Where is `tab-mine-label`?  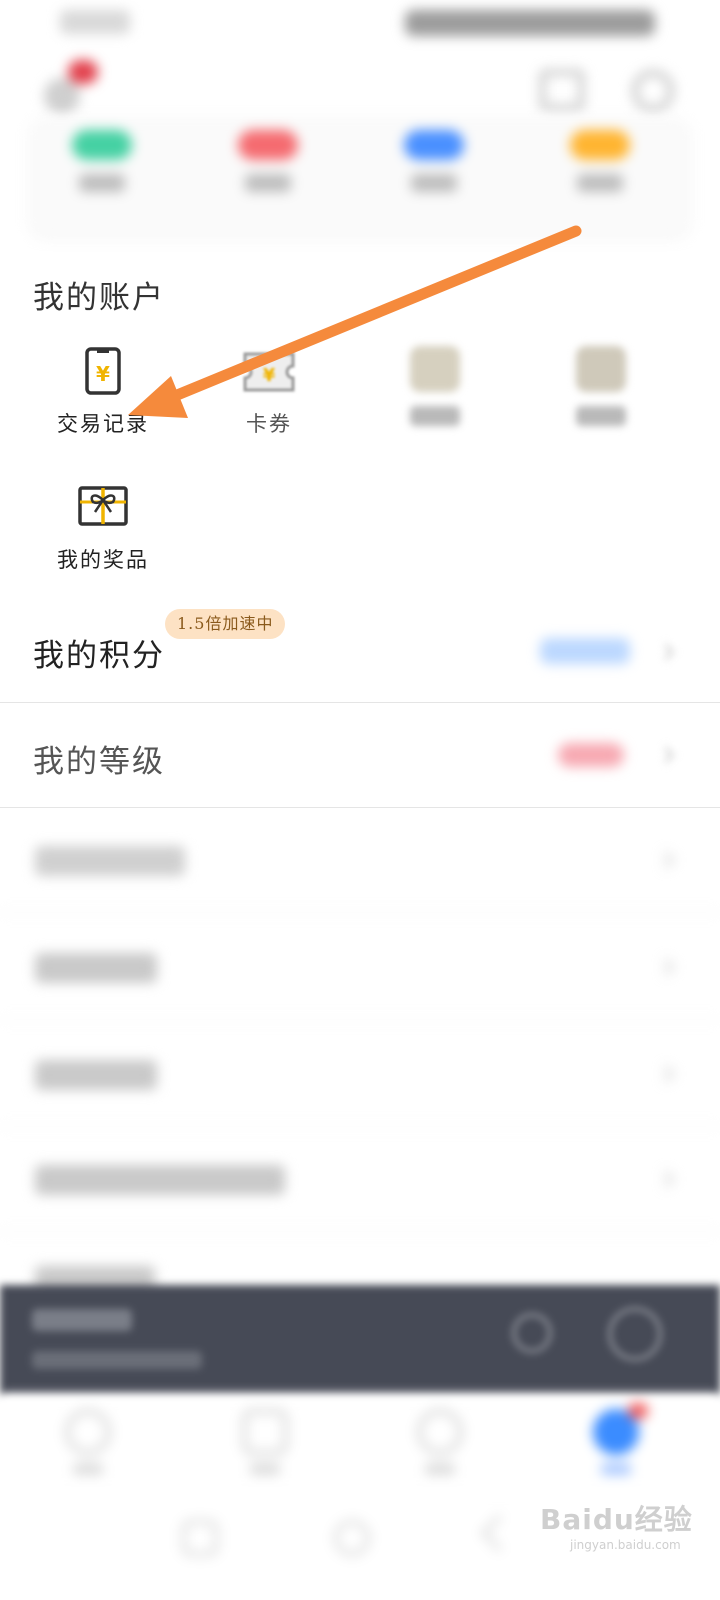 tab-mine-label is located at coordinates (616, 1469).